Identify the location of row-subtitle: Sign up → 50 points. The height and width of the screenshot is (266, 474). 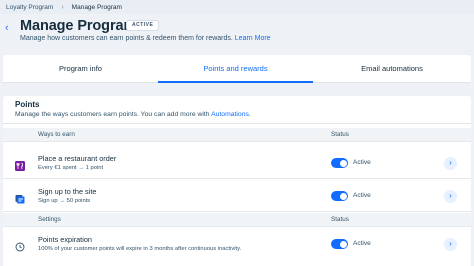
(64, 201).